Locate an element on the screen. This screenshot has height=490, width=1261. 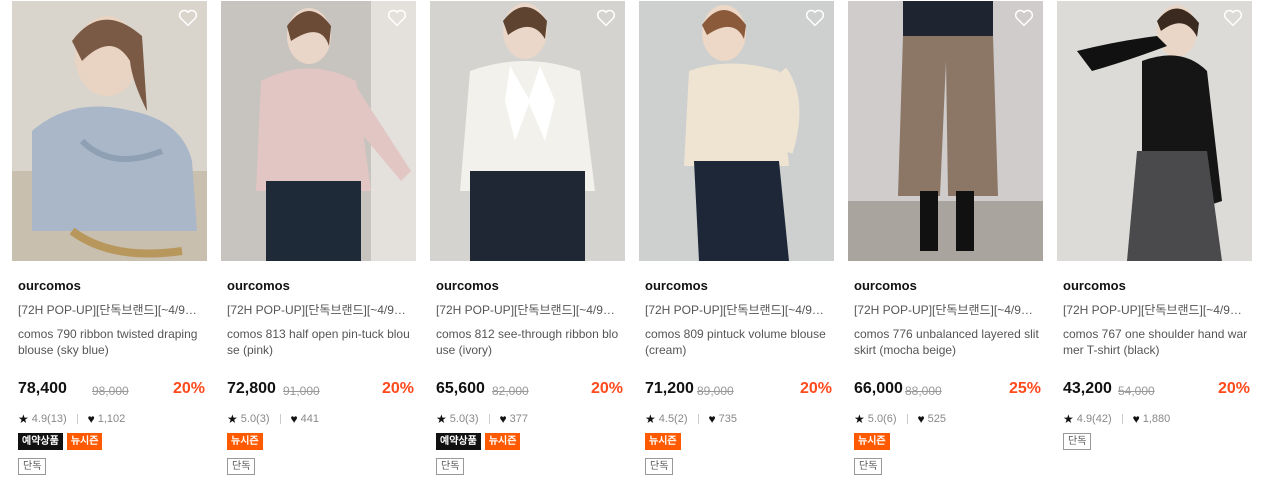
price-row: 43,200 54,000 20% is located at coordinates (1154, 390).